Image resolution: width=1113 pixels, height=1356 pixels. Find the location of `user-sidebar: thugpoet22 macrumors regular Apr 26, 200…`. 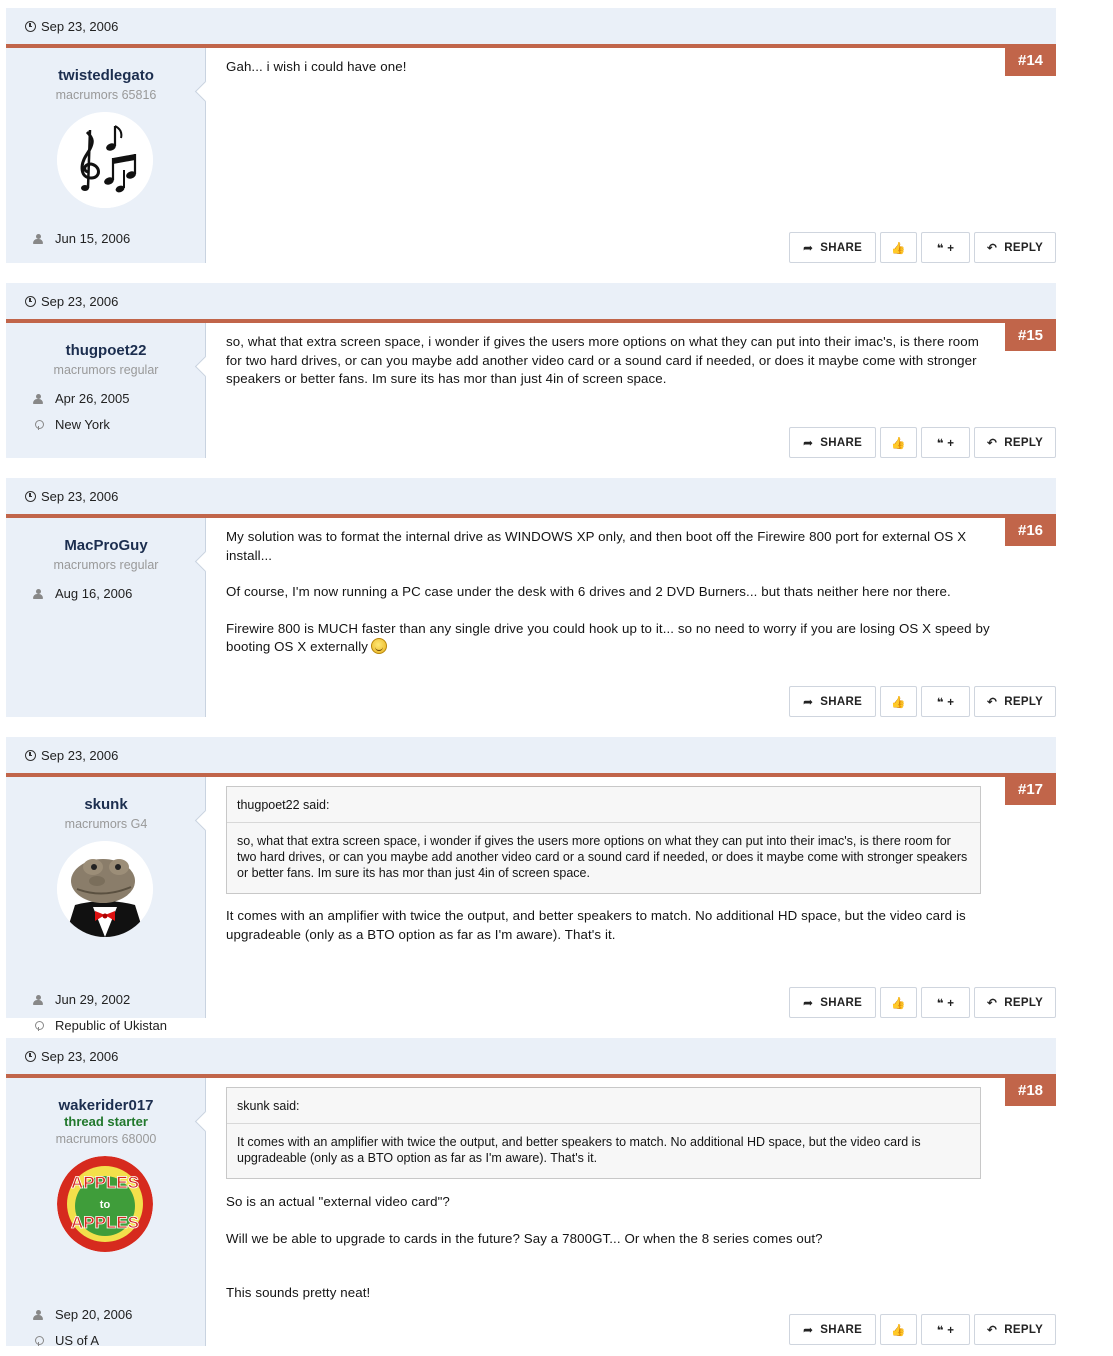

user-sidebar: thugpoet22 macrumors regular Apr 26, 200… is located at coordinates (106, 390).